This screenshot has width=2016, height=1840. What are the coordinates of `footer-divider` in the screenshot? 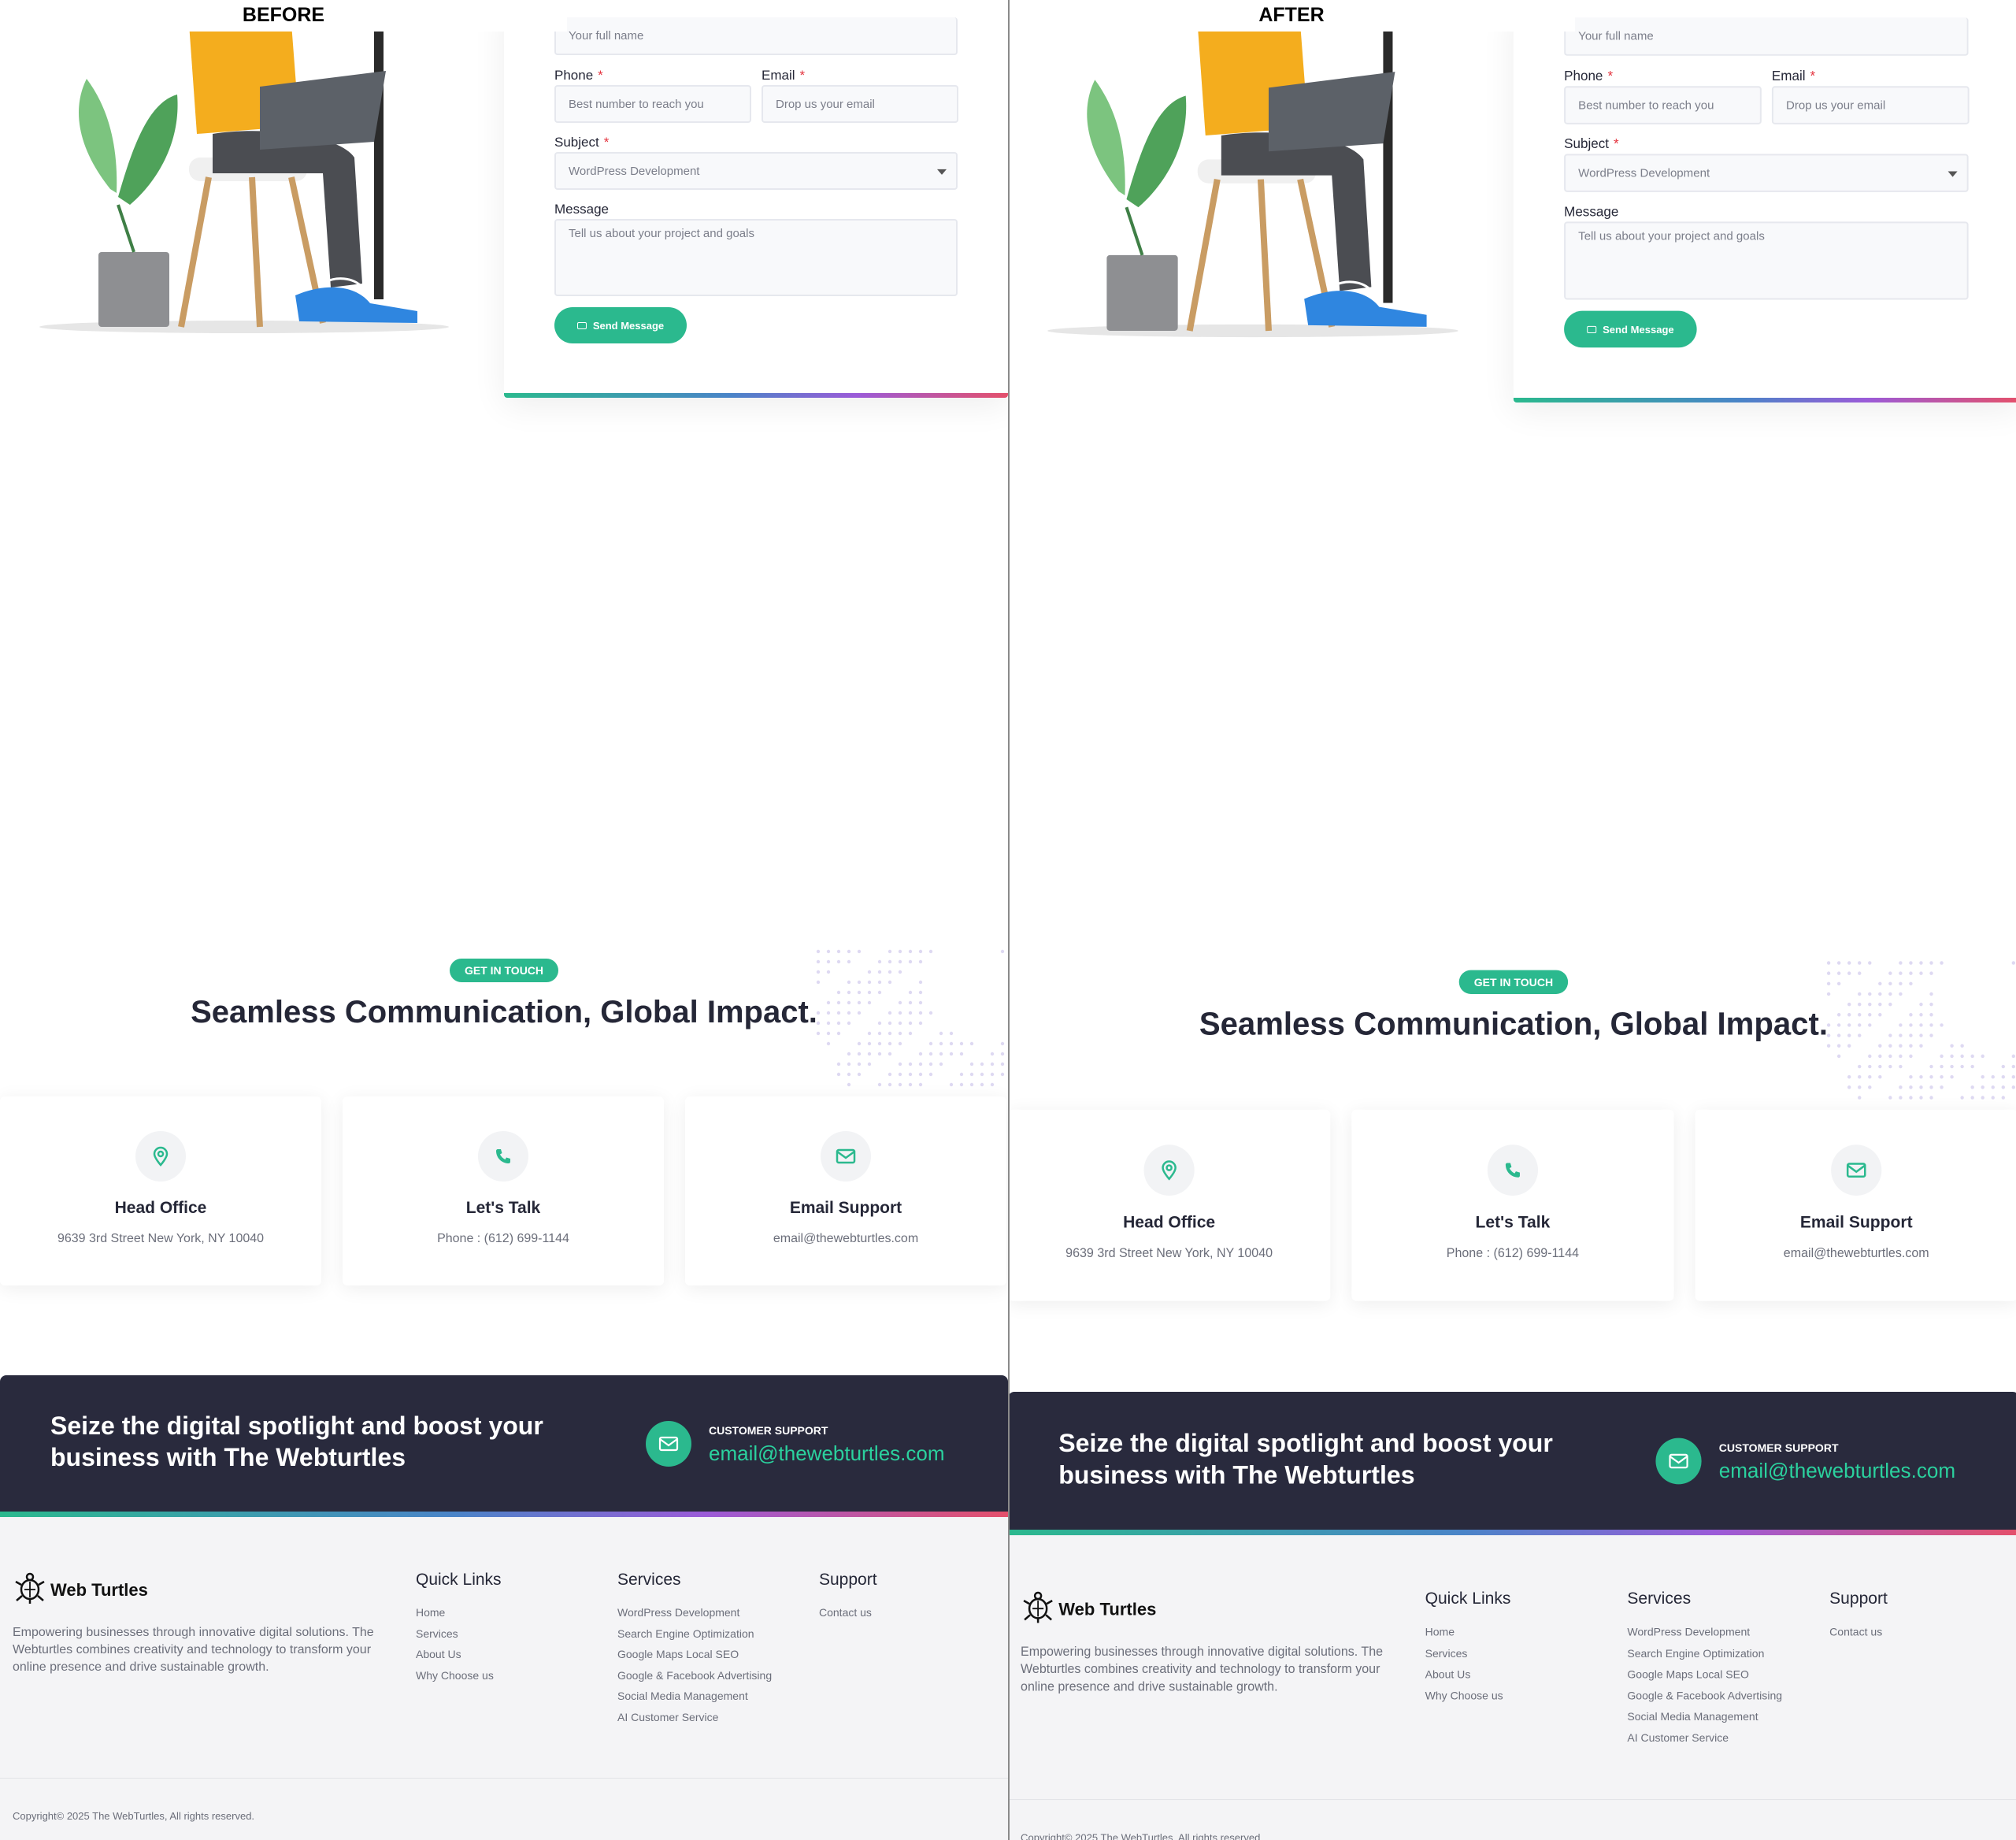 It's located at (504, 1778).